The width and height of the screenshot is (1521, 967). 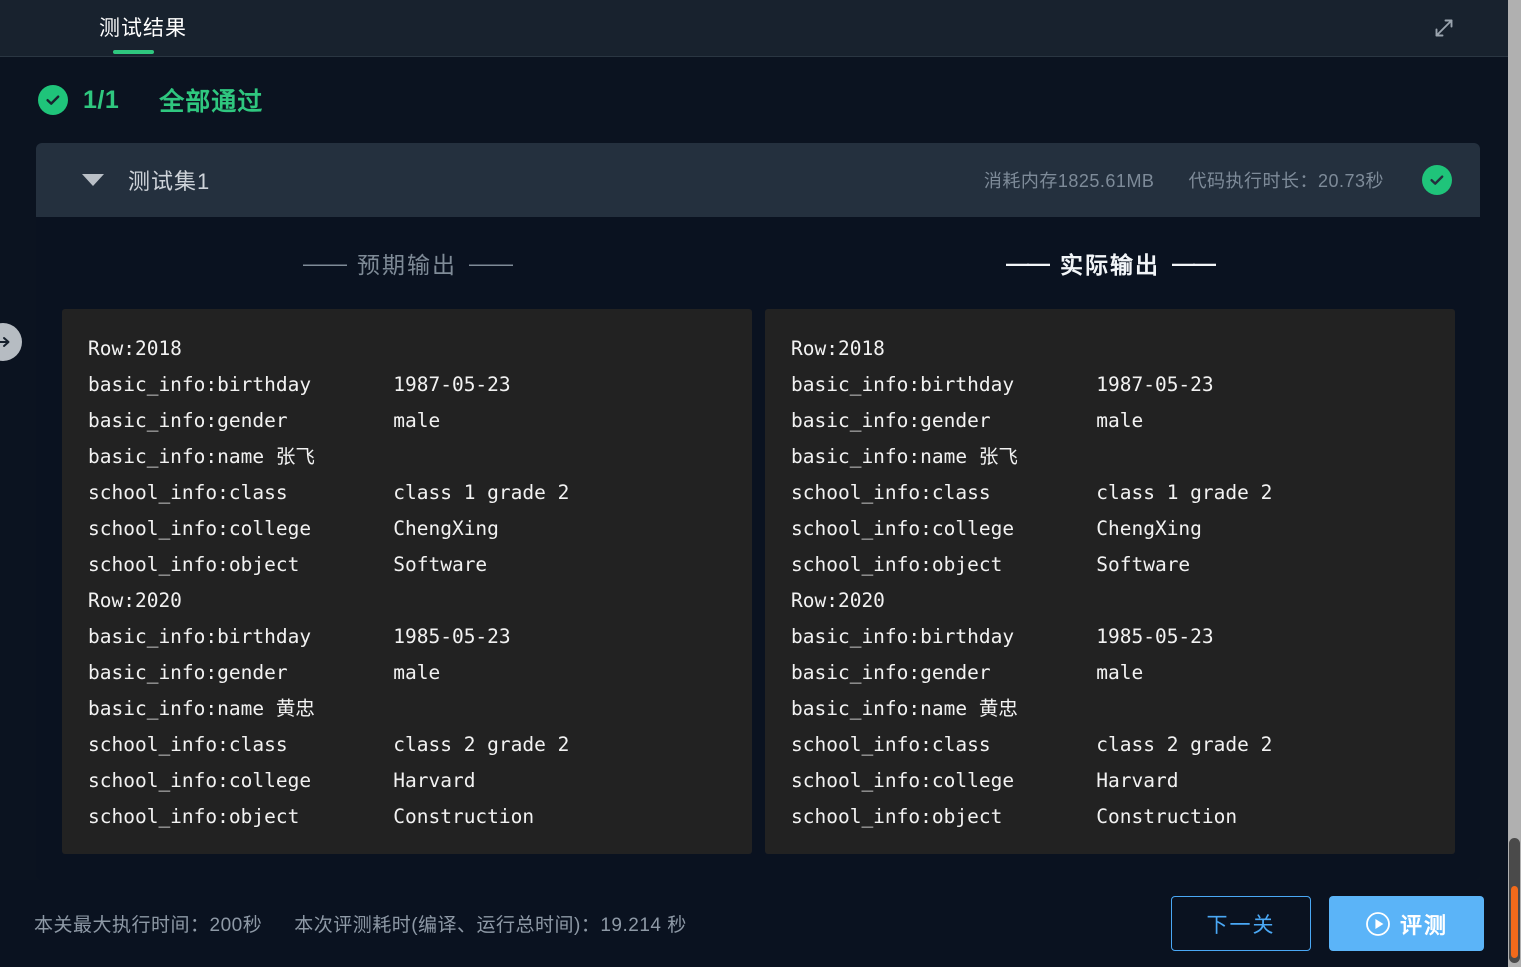 I want to click on summary-count: 1/1, so click(x=101, y=99).